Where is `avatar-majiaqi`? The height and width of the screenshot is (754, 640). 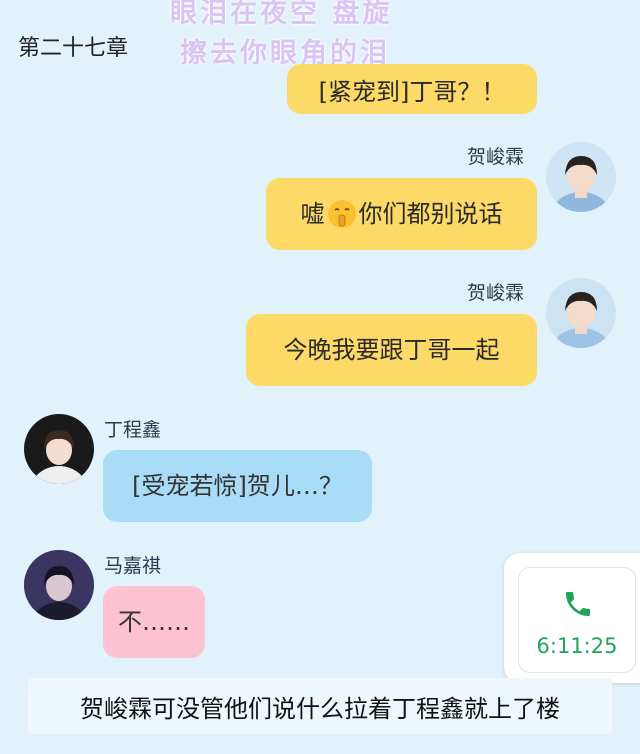 avatar-majiaqi is located at coordinates (59, 585).